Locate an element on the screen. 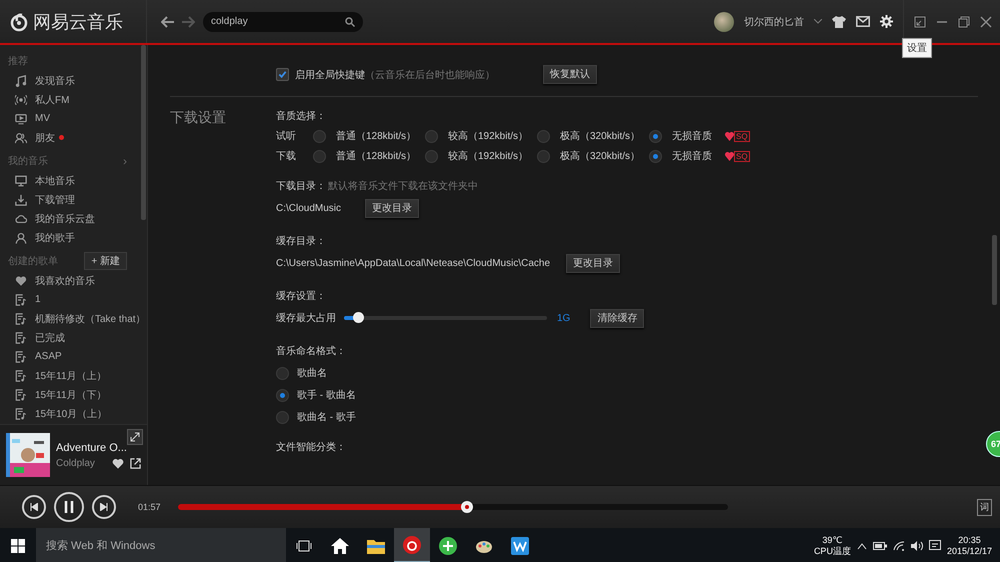 The height and width of the screenshot is (562, 1000). pause-button is located at coordinates (69, 507).